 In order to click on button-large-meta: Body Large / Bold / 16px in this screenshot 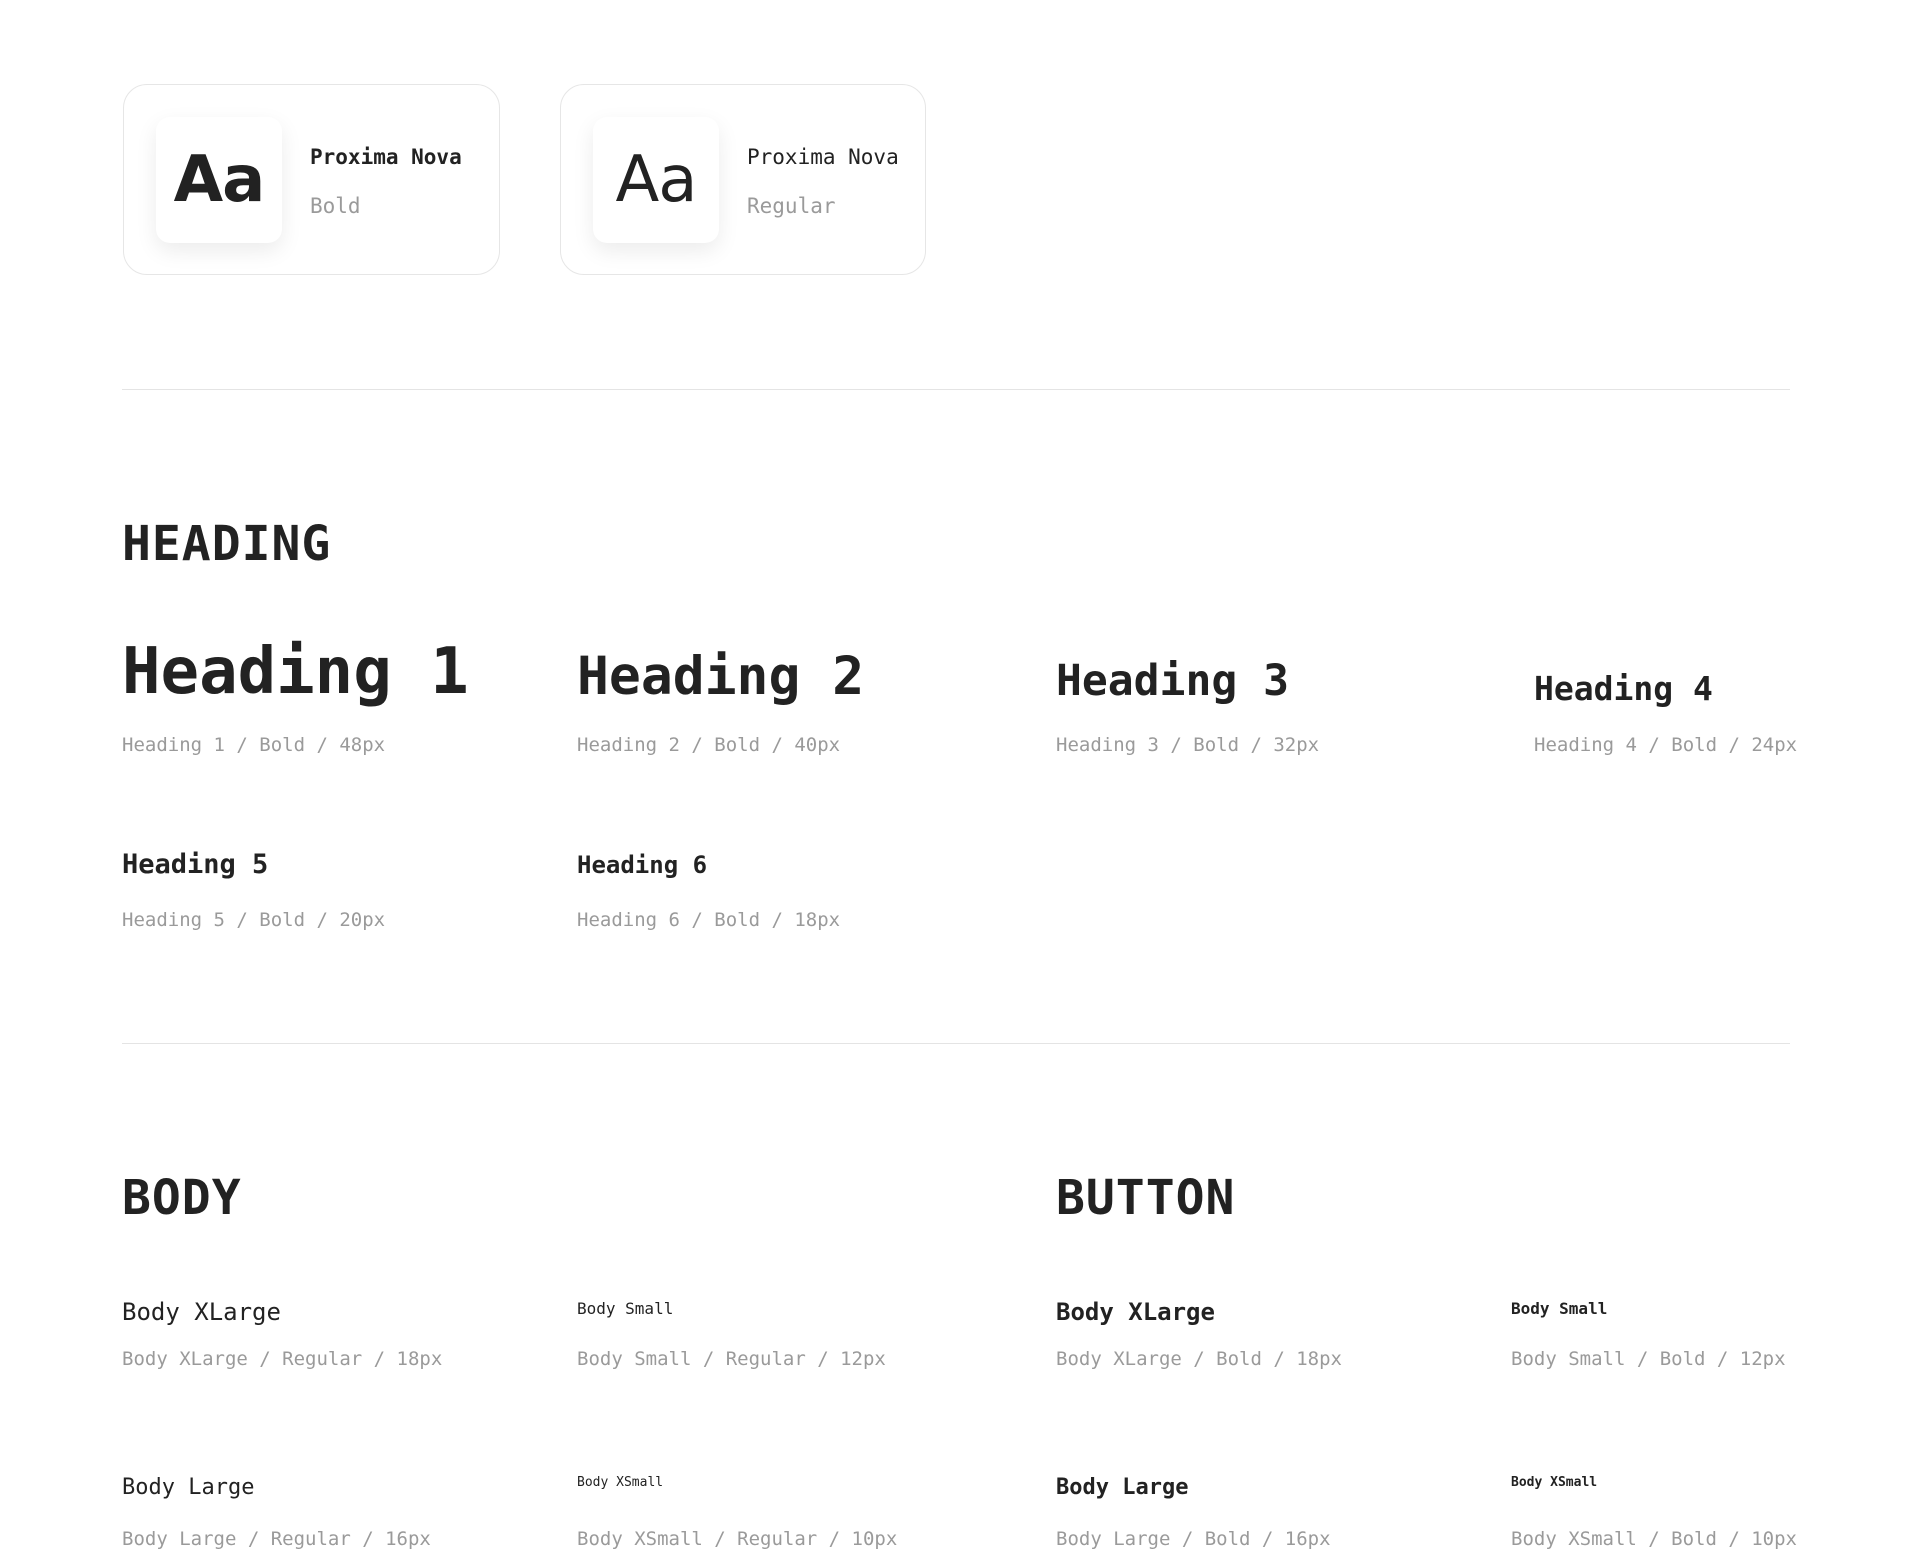, I will do `click(1193, 1539)`.